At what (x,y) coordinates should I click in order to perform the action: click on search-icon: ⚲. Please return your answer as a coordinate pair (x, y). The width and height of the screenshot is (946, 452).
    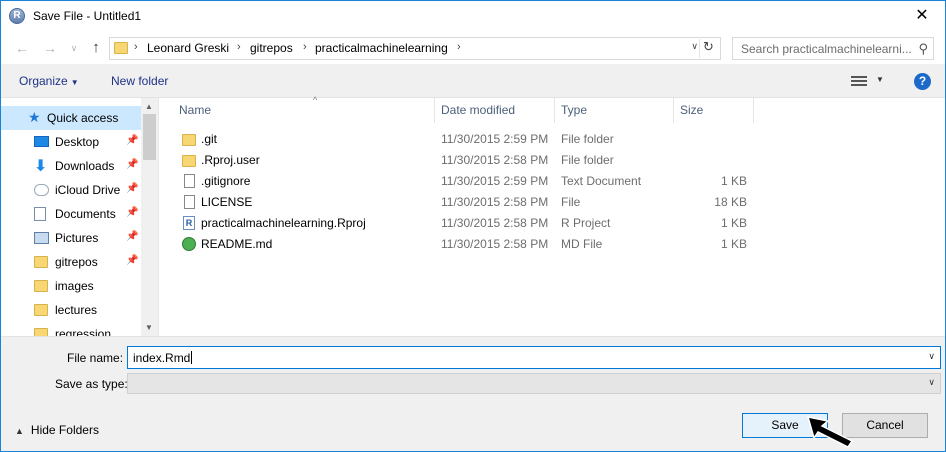
    Looking at the image, I should click on (923, 49).